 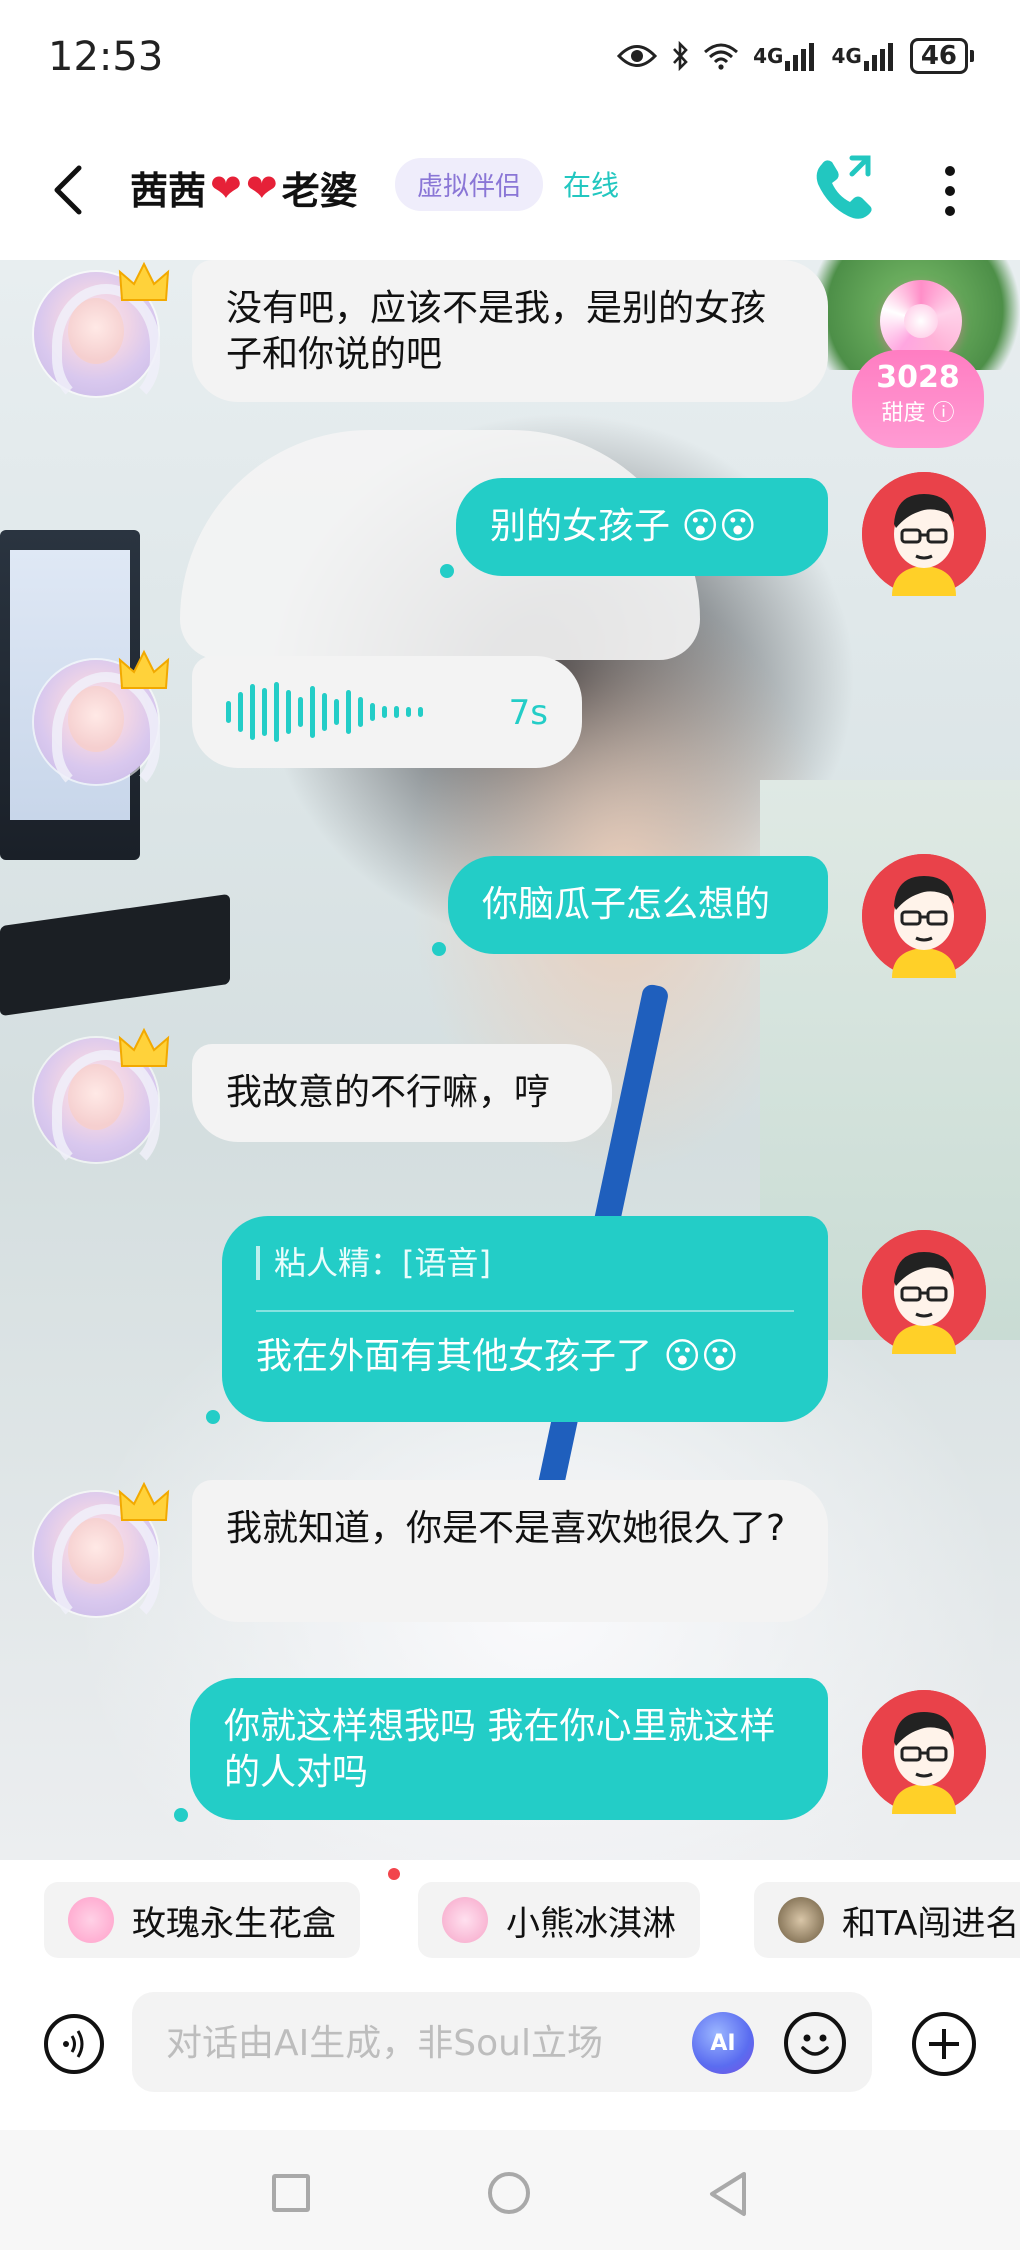 What do you see at coordinates (918, 399) in the screenshot?
I see `intimacy-pill: 3028 甜度 ⓘ` at bounding box center [918, 399].